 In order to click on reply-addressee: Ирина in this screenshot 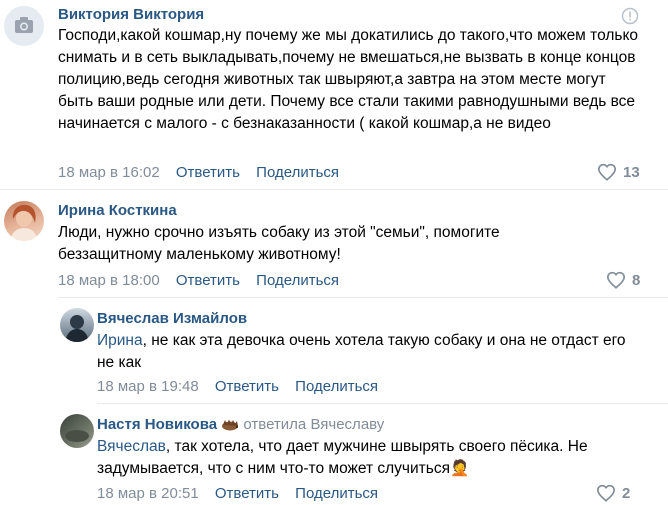, I will do `click(120, 340)`.